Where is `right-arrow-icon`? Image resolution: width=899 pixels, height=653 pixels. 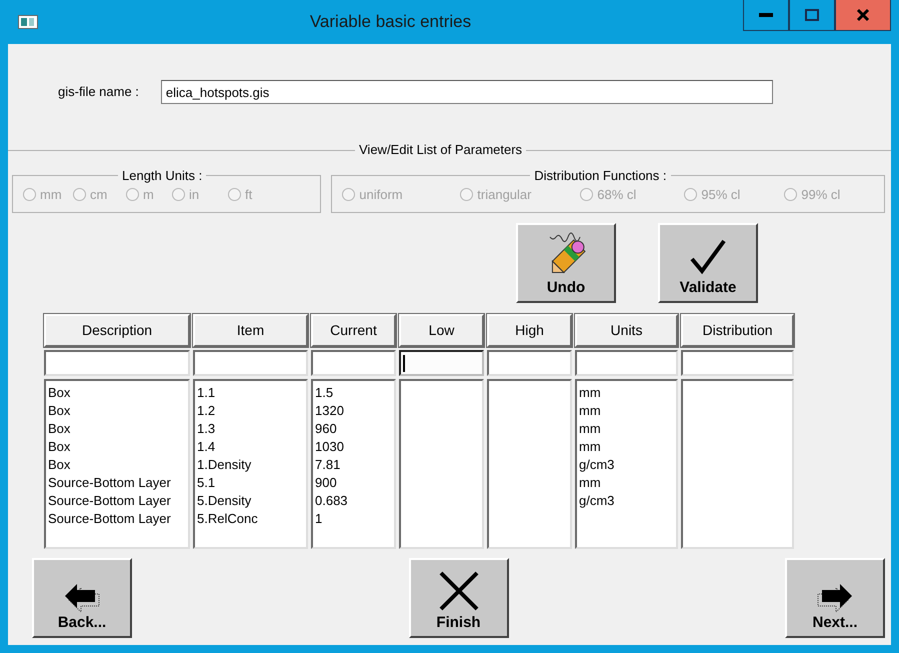
right-arrow-icon is located at coordinates (835, 597).